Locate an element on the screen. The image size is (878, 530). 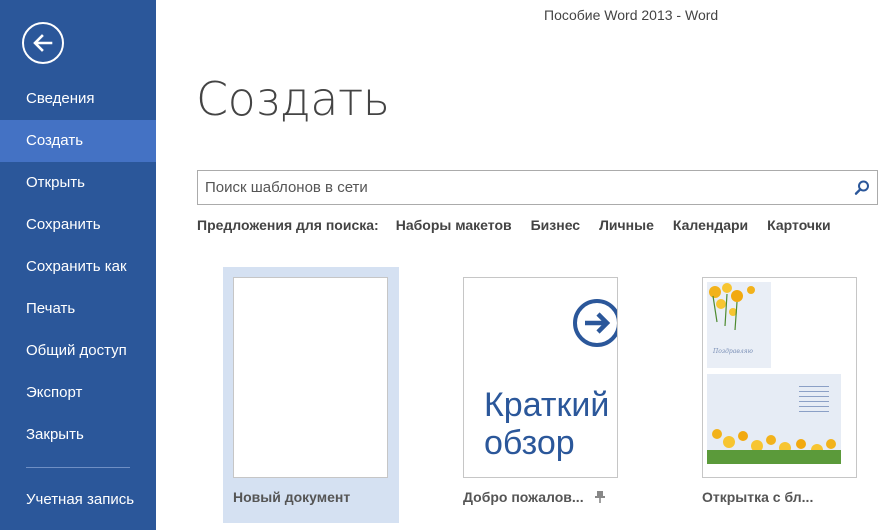
nav-item-print: Печать is located at coordinates (78, 309).